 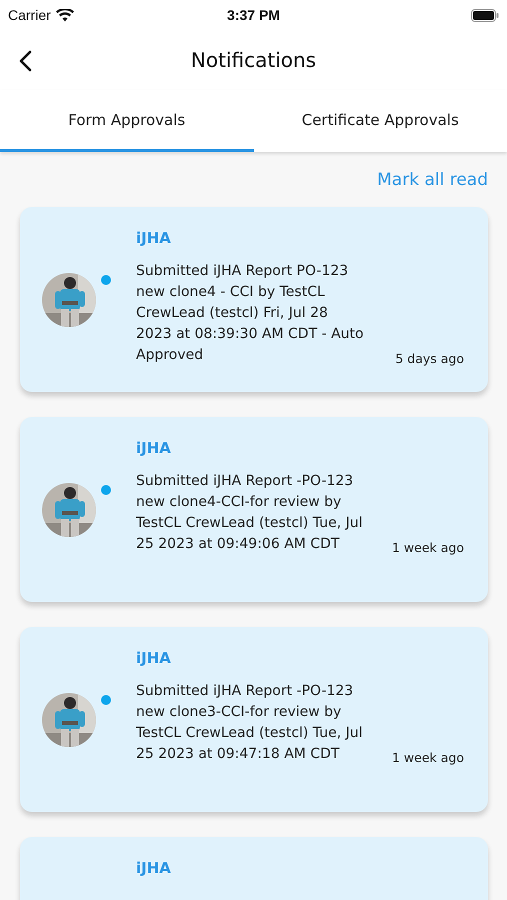 I want to click on carrier-label: Carrier, so click(x=29, y=15).